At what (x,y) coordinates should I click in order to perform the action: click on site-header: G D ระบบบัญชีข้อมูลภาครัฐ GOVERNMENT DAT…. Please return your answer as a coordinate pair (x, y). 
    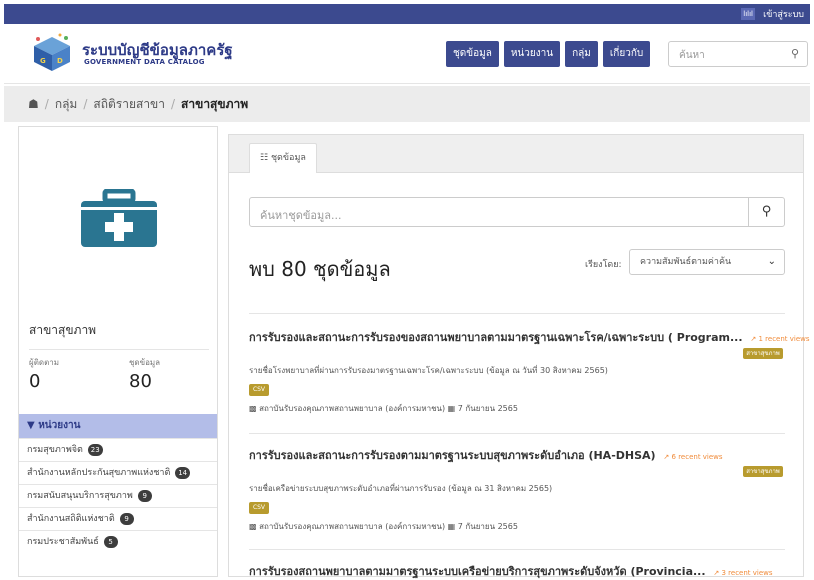
    Looking at the image, I should click on (407, 54).